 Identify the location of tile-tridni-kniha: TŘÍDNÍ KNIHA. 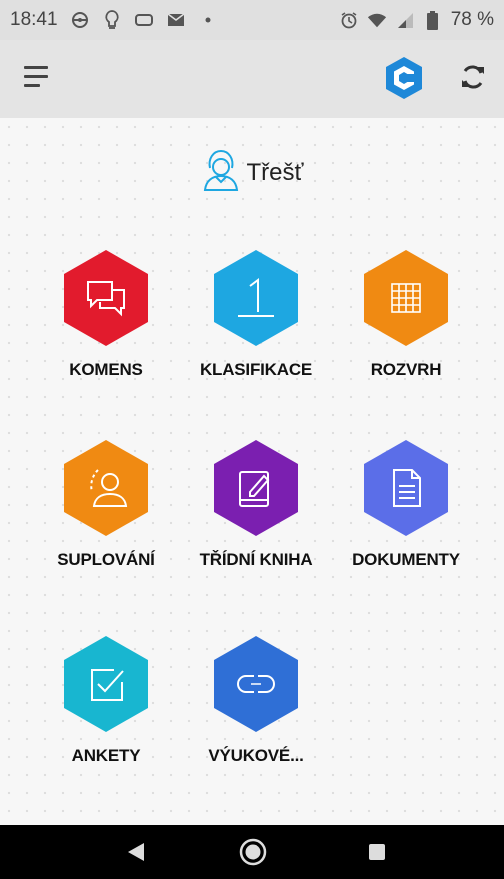
(256, 505).